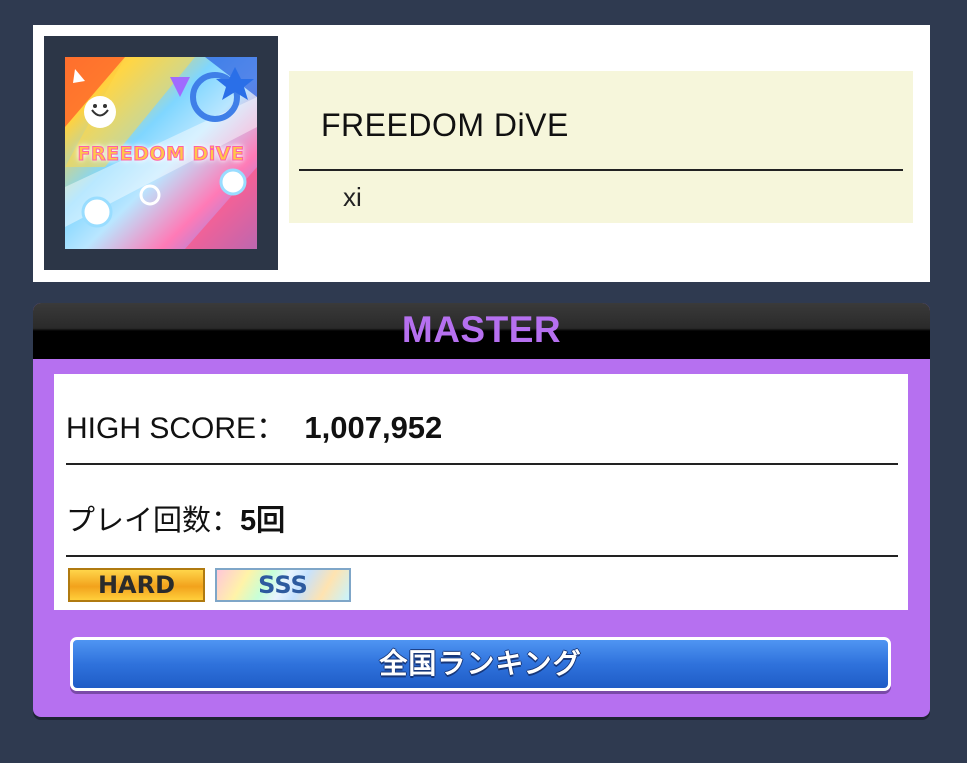 This screenshot has height=763, width=967. What do you see at coordinates (373, 427) in the screenshot?
I see `high-score-value: 1,007,952` at bounding box center [373, 427].